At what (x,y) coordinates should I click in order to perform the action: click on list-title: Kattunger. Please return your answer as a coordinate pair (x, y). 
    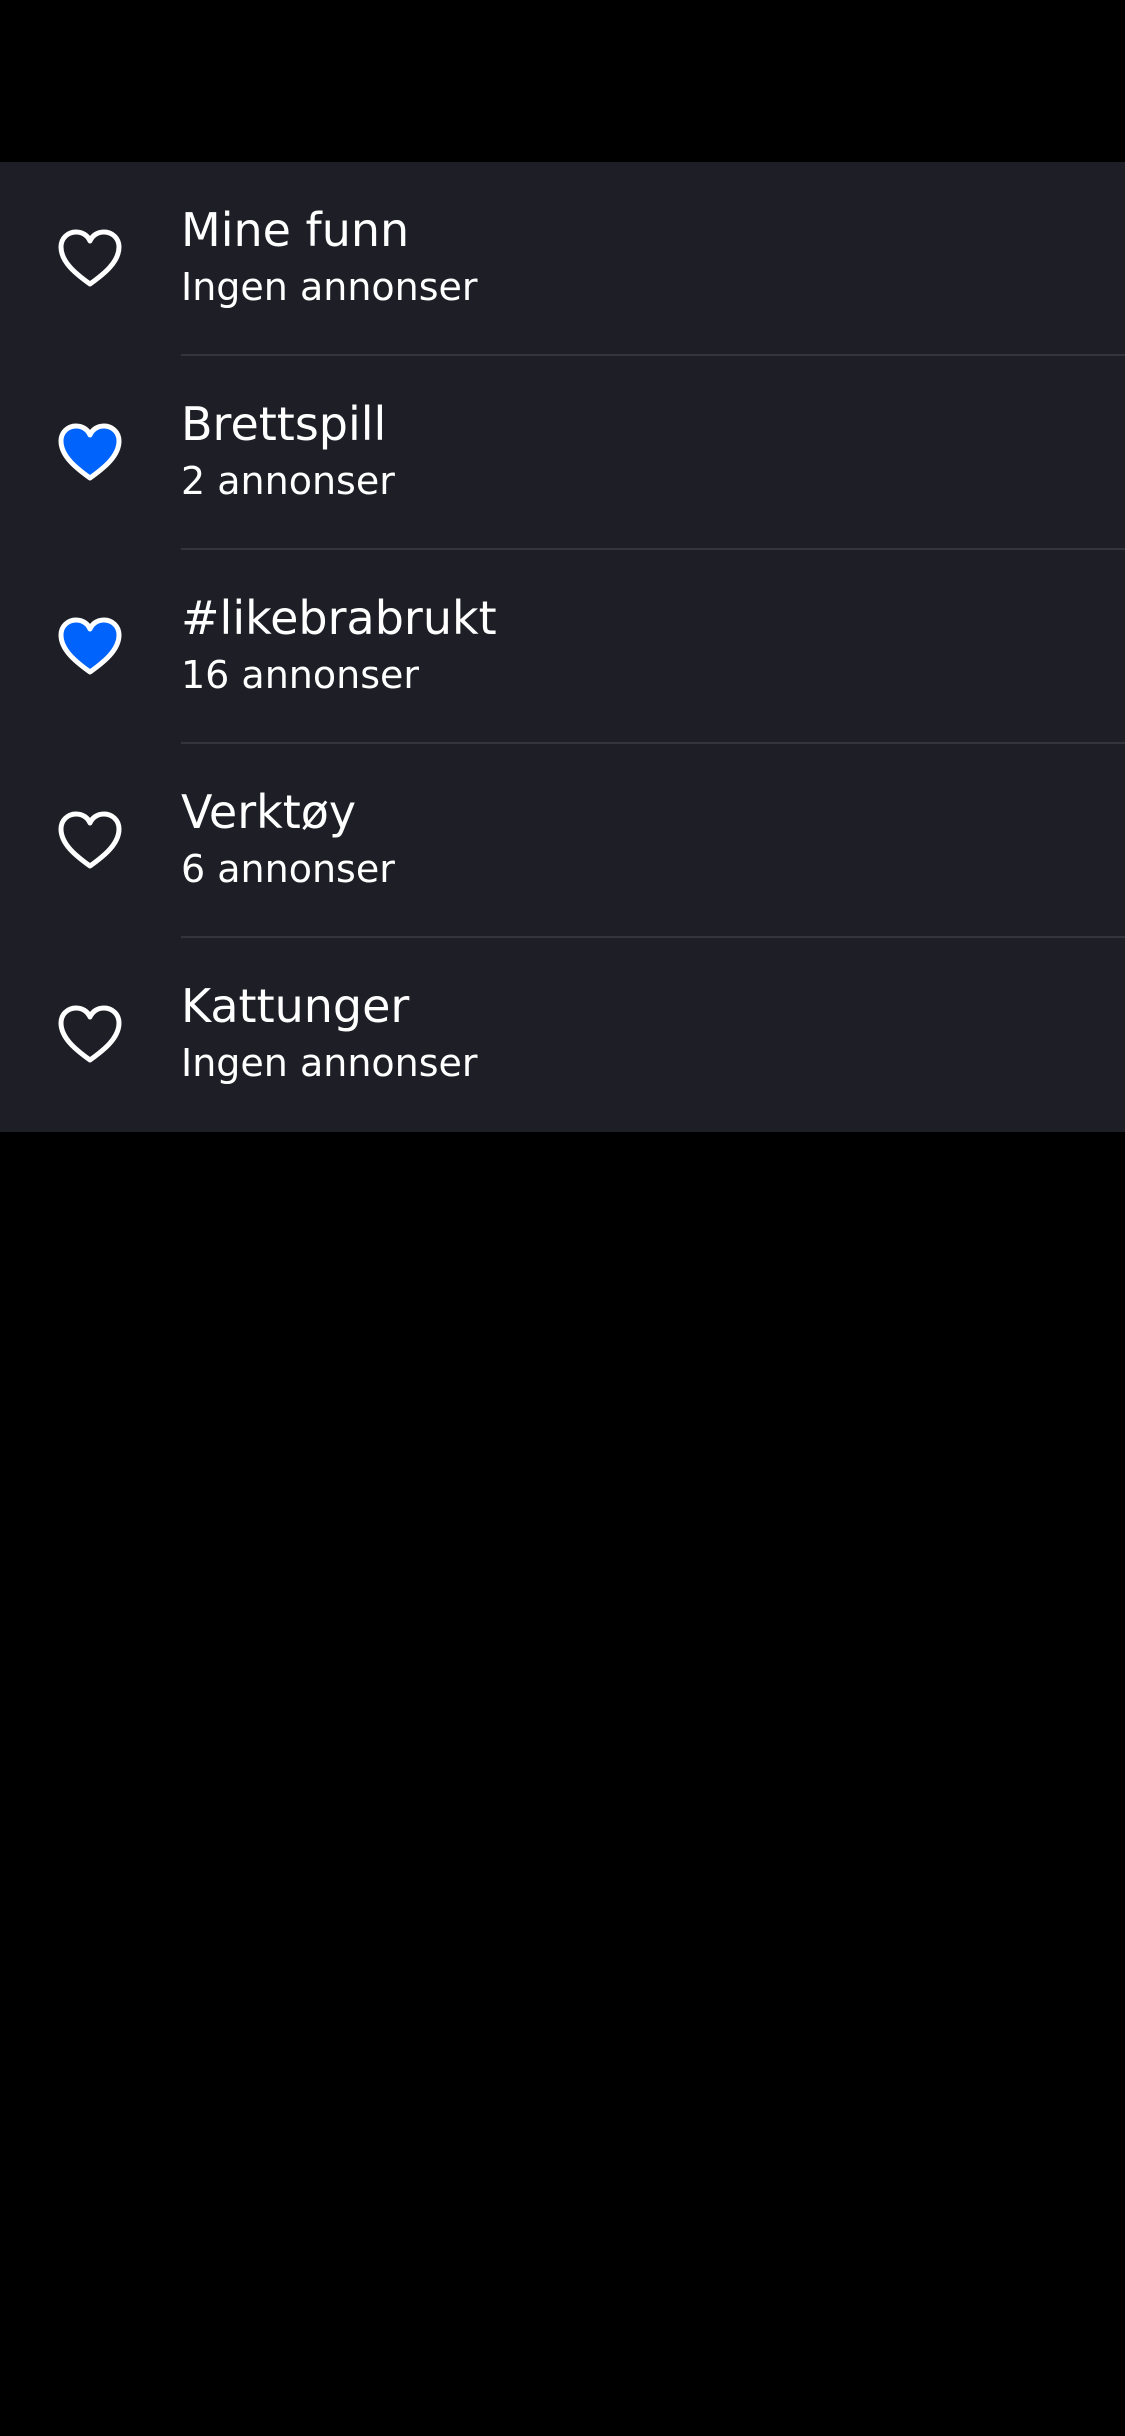
    Looking at the image, I should click on (295, 1006).